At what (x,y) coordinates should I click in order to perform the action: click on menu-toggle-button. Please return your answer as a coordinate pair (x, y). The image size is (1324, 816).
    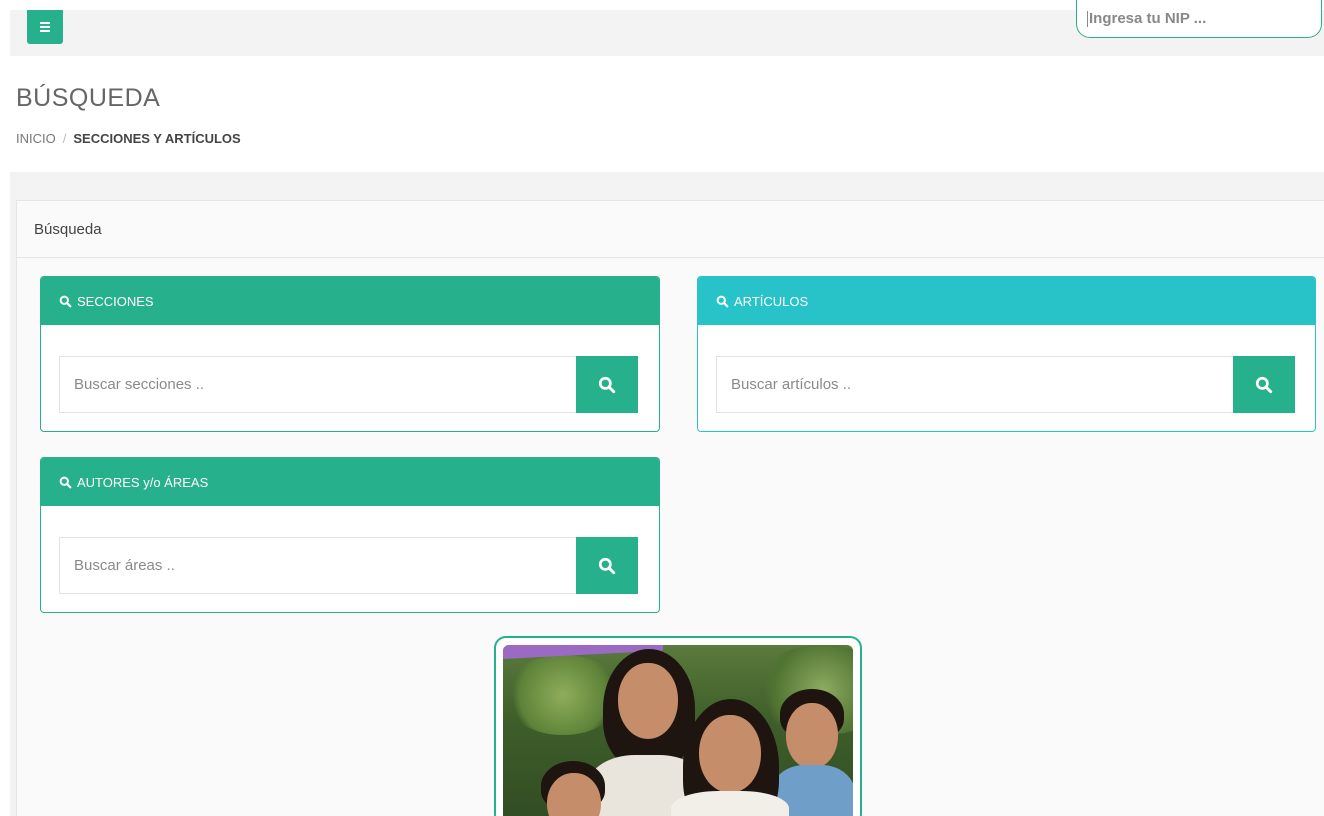
    Looking at the image, I should click on (45, 27).